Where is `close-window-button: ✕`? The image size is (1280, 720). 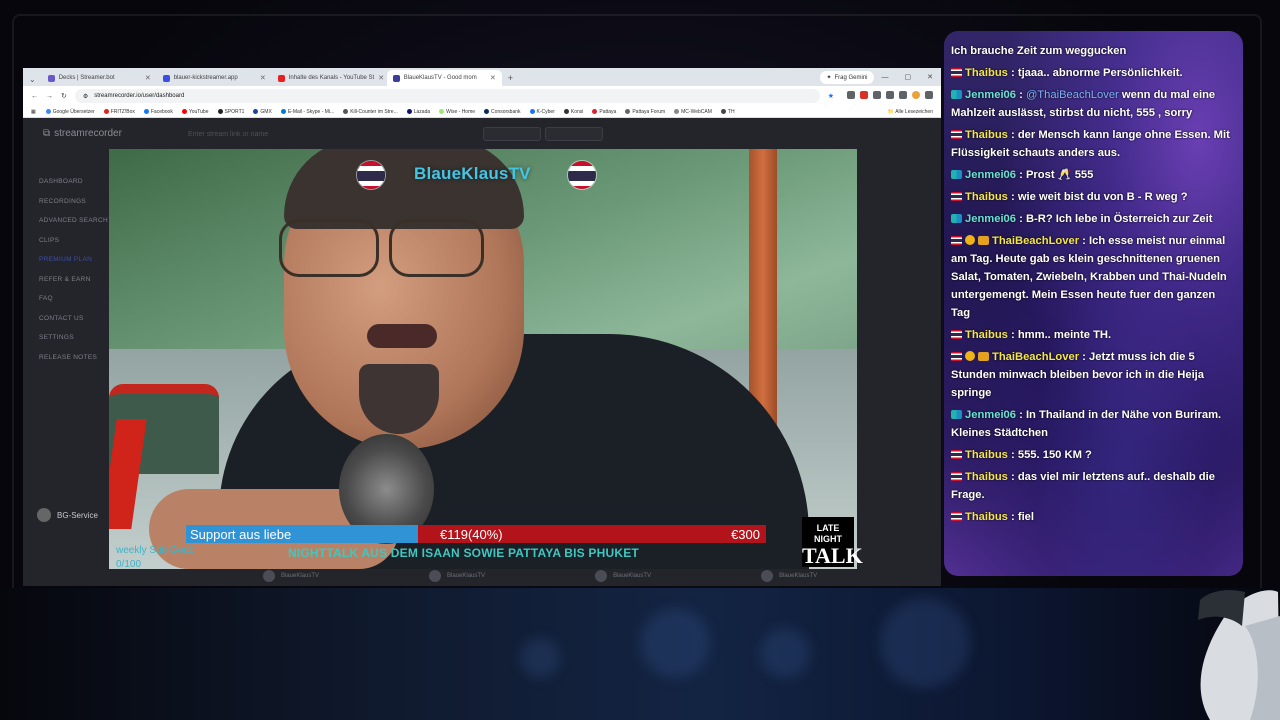 close-window-button: ✕ is located at coordinates (930, 78).